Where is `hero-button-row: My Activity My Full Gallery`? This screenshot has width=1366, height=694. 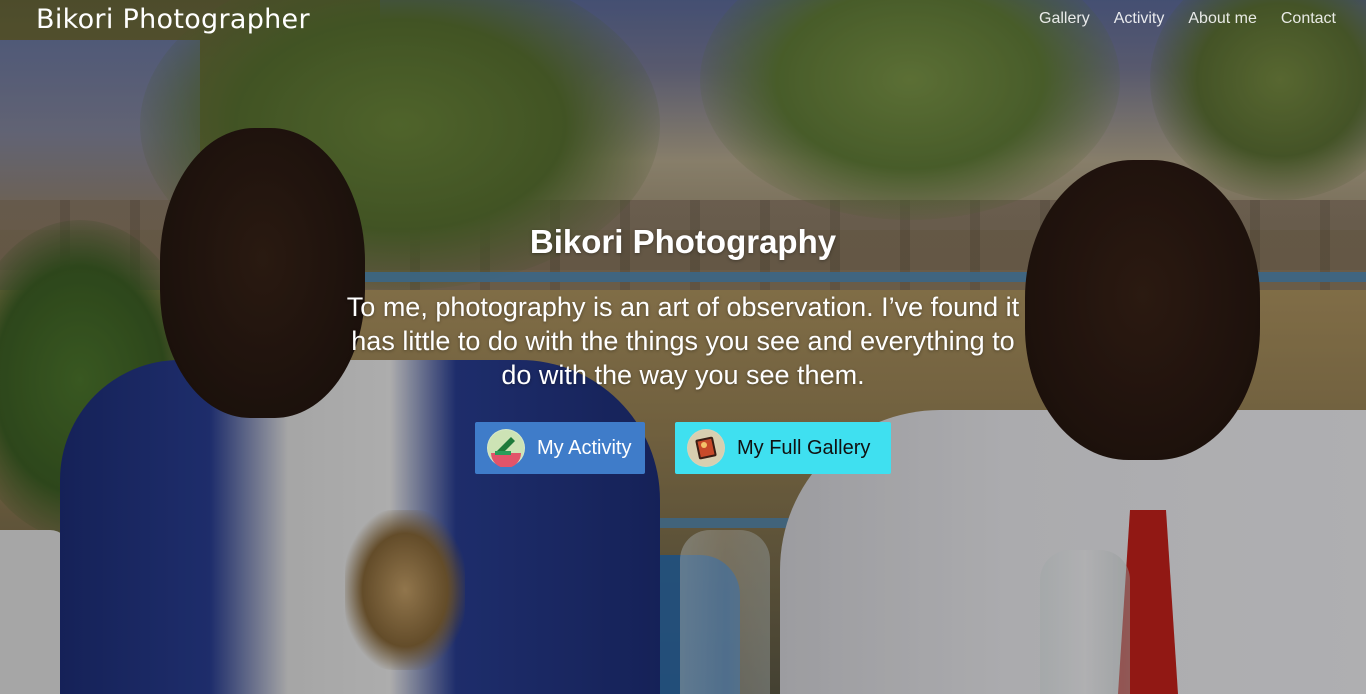
hero-button-row: My Activity My Full Gallery is located at coordinates (683, 448).